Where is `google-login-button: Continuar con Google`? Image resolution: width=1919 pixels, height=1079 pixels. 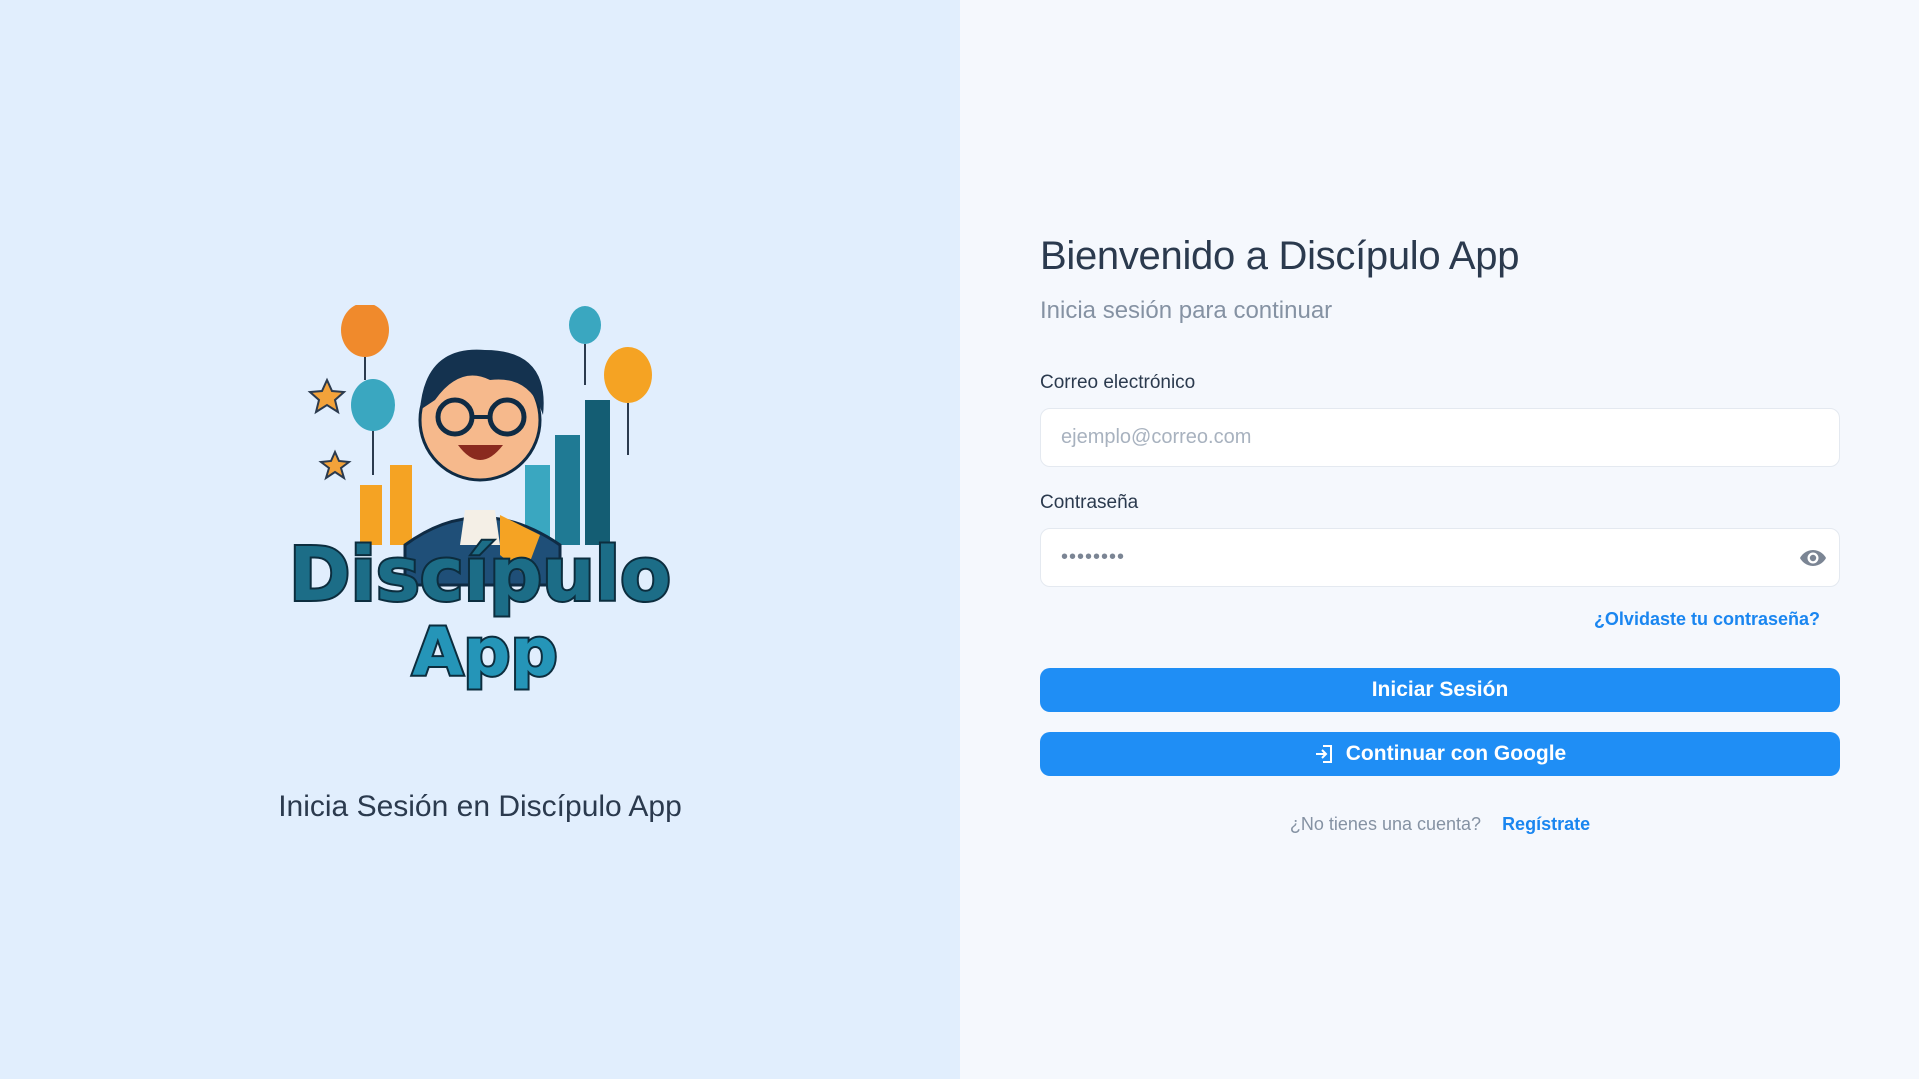 google-login-button: Continuar con Google is located at coordinates (1440, 754).